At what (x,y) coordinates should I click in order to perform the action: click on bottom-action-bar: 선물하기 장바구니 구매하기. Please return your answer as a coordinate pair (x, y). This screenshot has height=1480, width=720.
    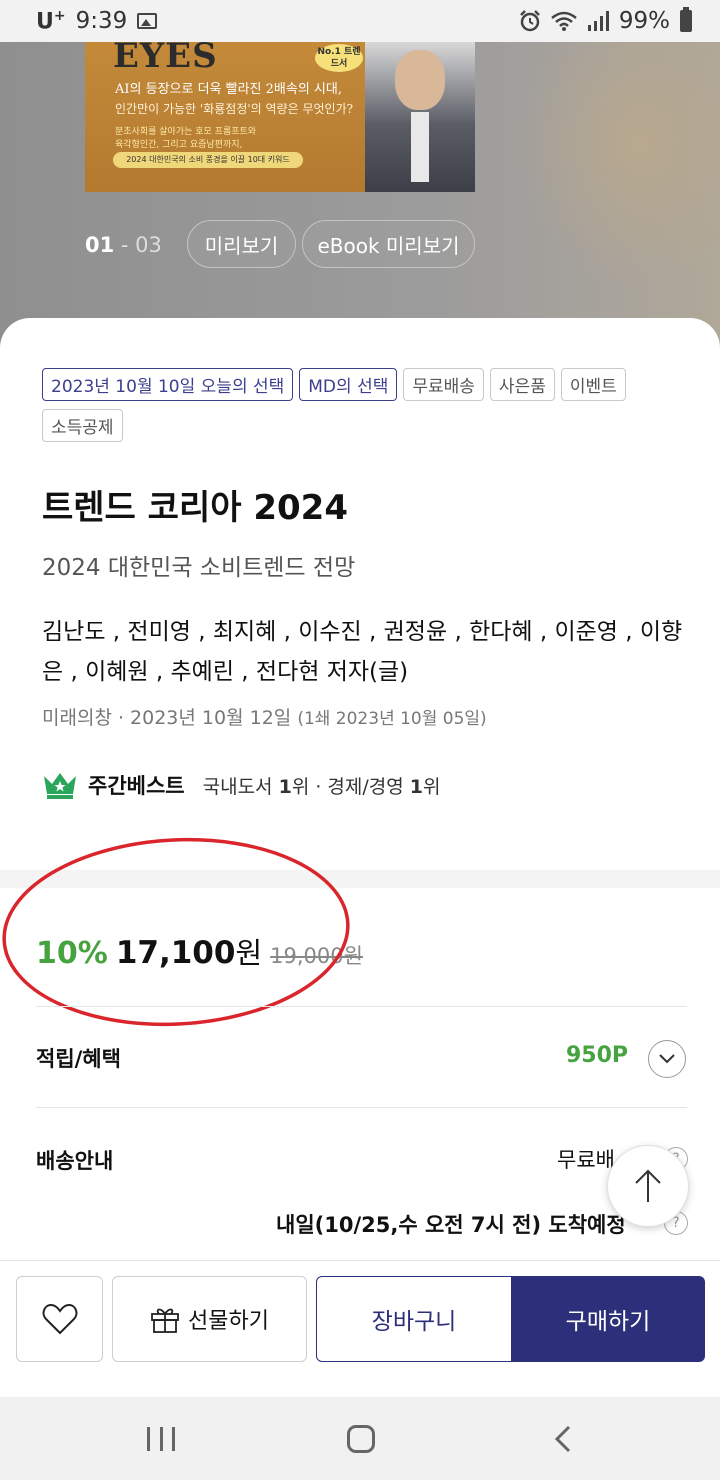
    Looking at the image, I should click on (360, 1328).